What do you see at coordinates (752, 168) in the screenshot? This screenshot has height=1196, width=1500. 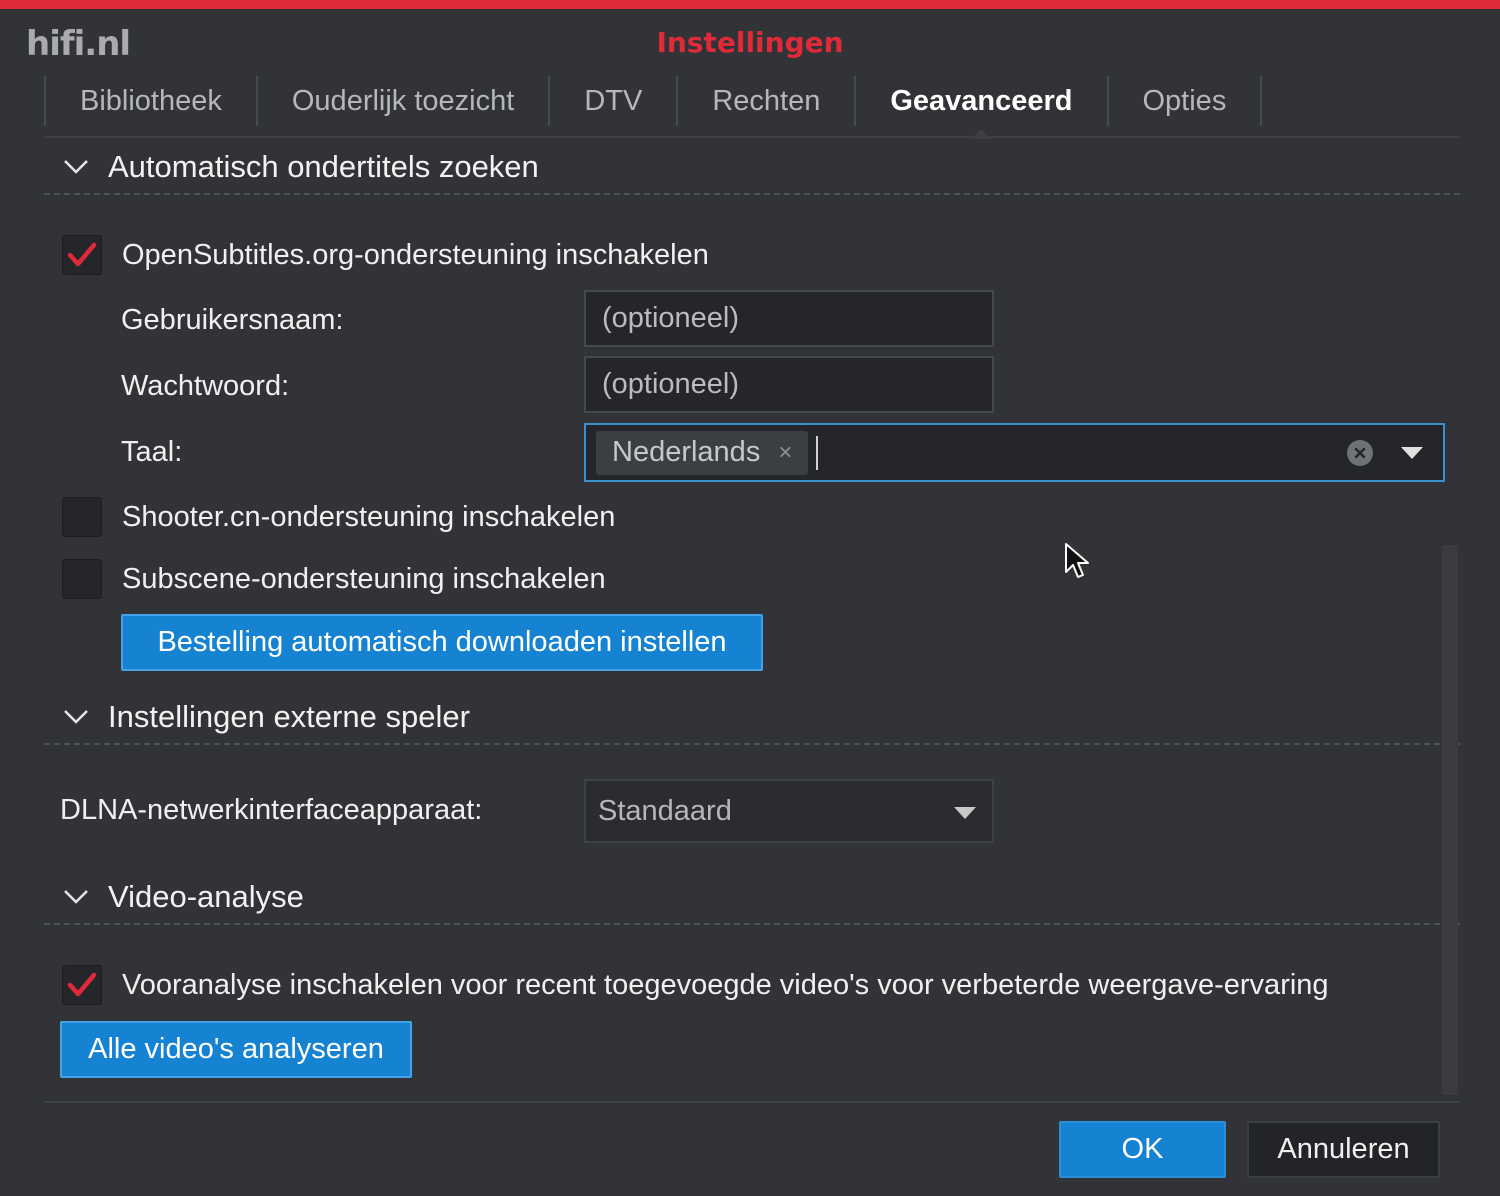 I see `section-header-subtitles: Automatisch ondertitels zoeken` at bounding box center [752, 168].